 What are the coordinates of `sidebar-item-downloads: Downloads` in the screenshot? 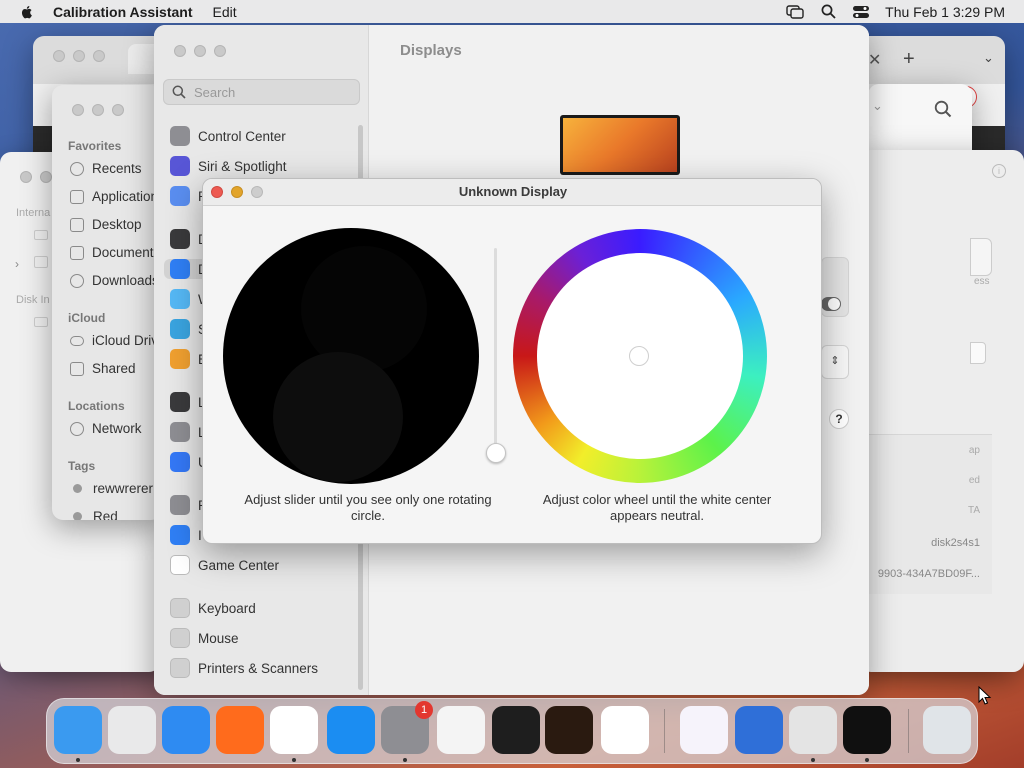 It's located at (114, 280).